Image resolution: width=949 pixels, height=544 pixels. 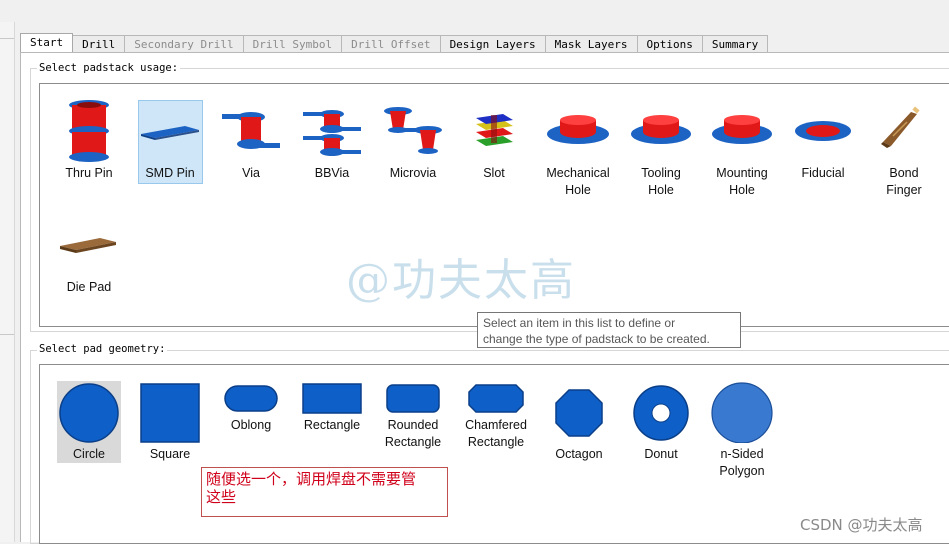 What do you see at coordinates (251, 425) in the screenshot?
I see `geometry-item-label: Oblong` at bounding box center [251, 425].